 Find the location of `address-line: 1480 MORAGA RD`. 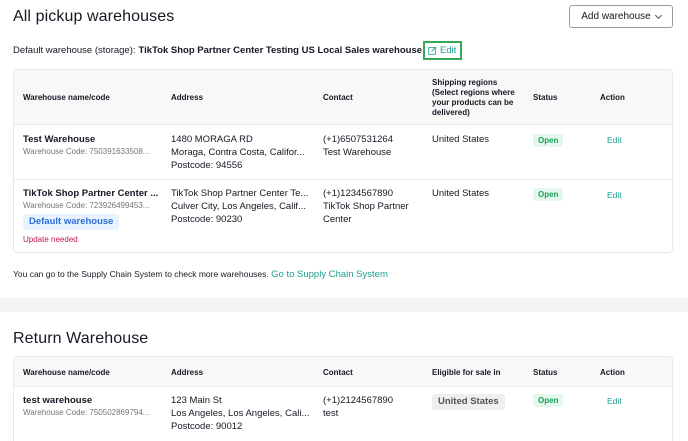

address-line: 1480 MORAGA RD is located at coordinates (212, 139).